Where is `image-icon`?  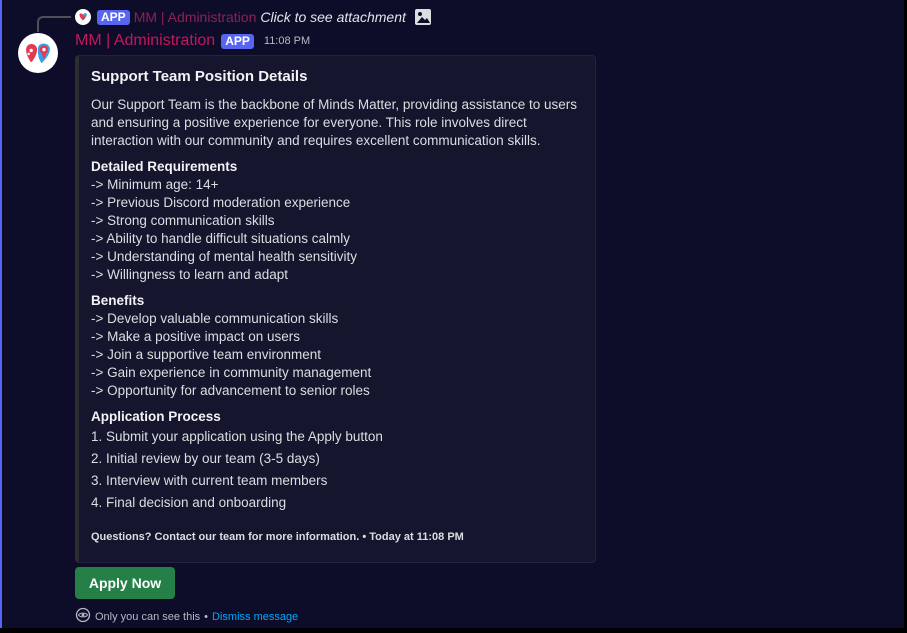 image-icon is located at coordinates (423, 17).